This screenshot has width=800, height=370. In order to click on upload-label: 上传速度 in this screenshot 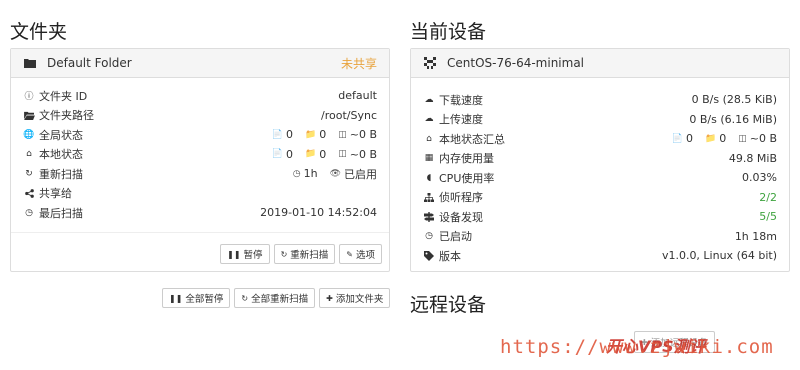, I will do `click(461, 120)`.